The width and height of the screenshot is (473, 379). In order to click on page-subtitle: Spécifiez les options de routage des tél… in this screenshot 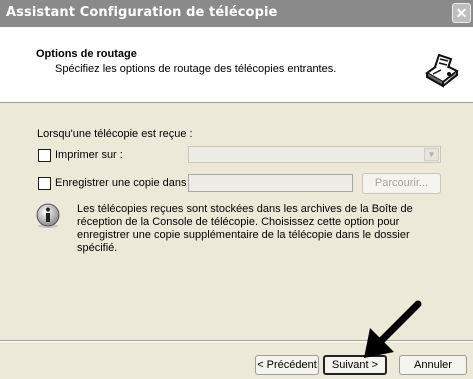, I will do `click(196, 69)`.